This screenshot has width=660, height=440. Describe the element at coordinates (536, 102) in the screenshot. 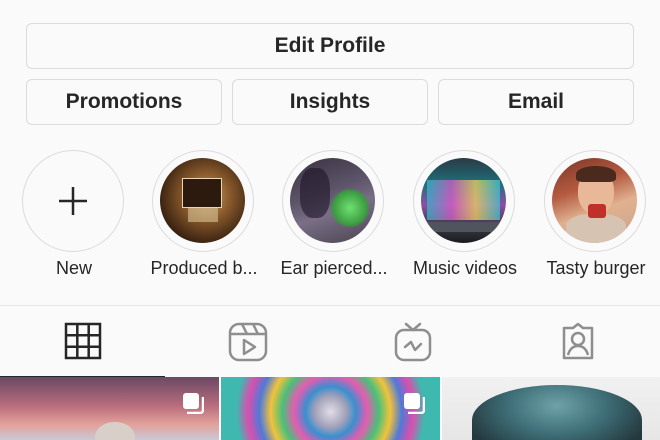

I see `email-button: Email` at that location.